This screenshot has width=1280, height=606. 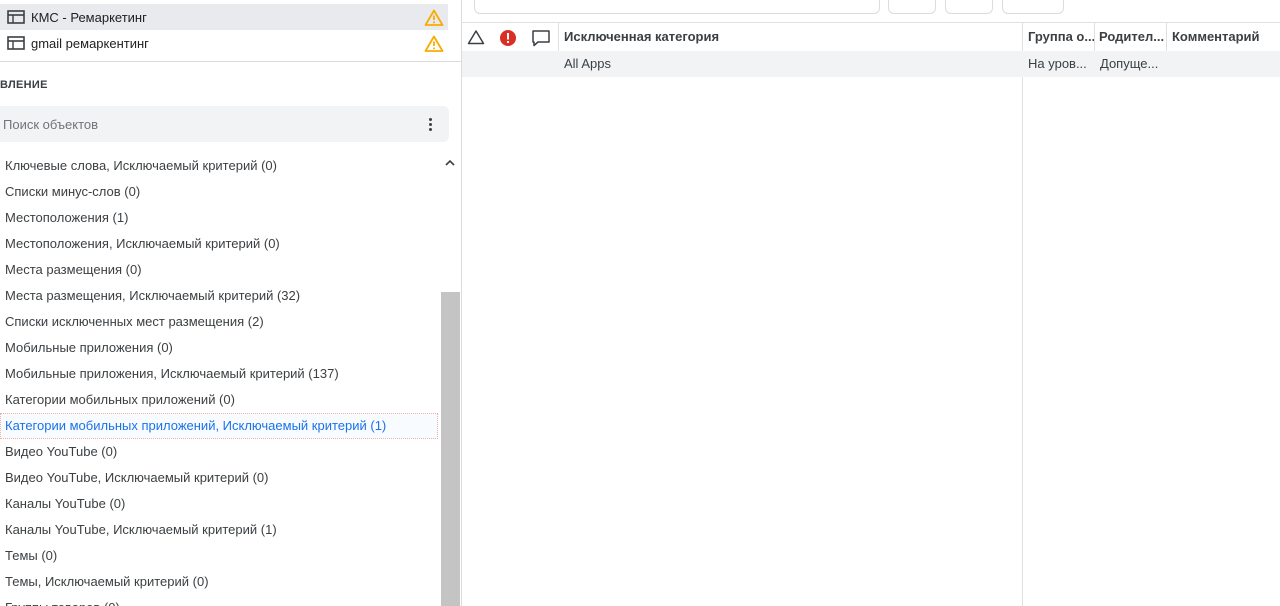 What do you see at coordinates (203, 124) in the screenshot?
I see `search-input` at bounding box center [203, 124].